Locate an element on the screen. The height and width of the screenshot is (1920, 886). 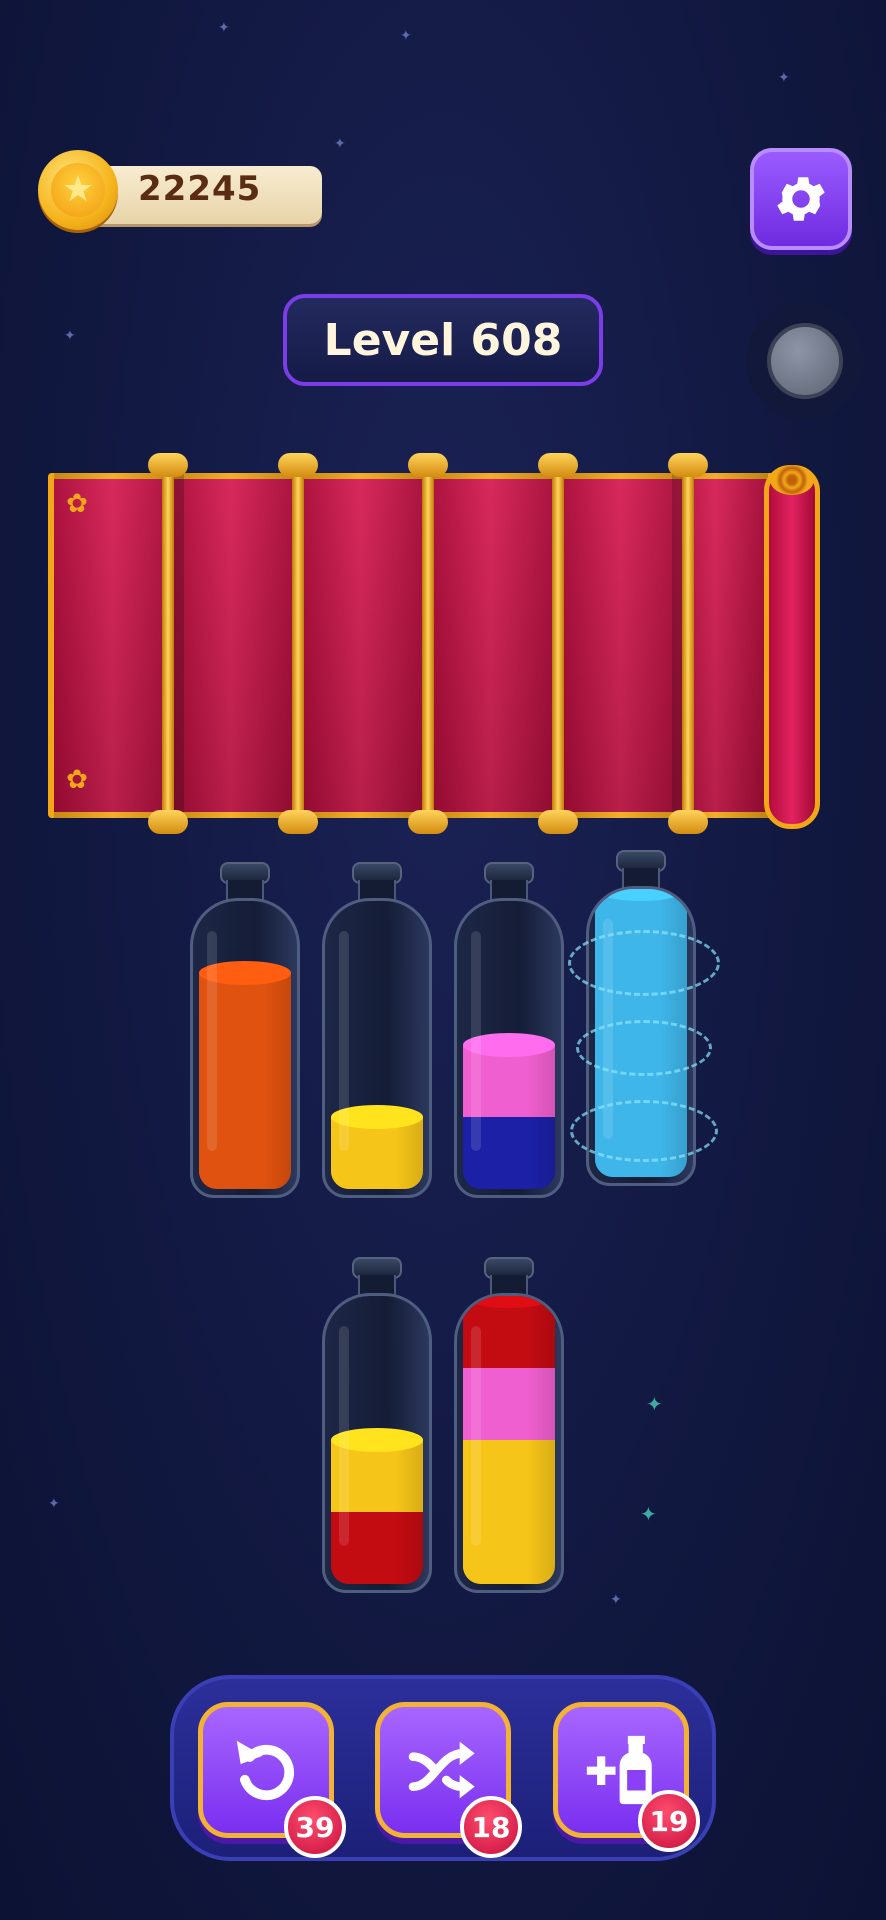
shuffle-icon is located at coordinates (441, 1770).